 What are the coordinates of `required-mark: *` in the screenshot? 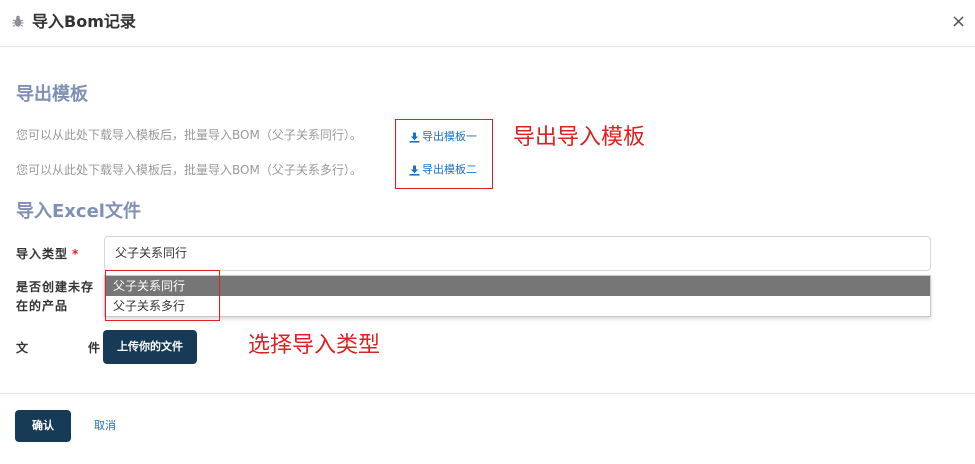 It's located at (76, 254).